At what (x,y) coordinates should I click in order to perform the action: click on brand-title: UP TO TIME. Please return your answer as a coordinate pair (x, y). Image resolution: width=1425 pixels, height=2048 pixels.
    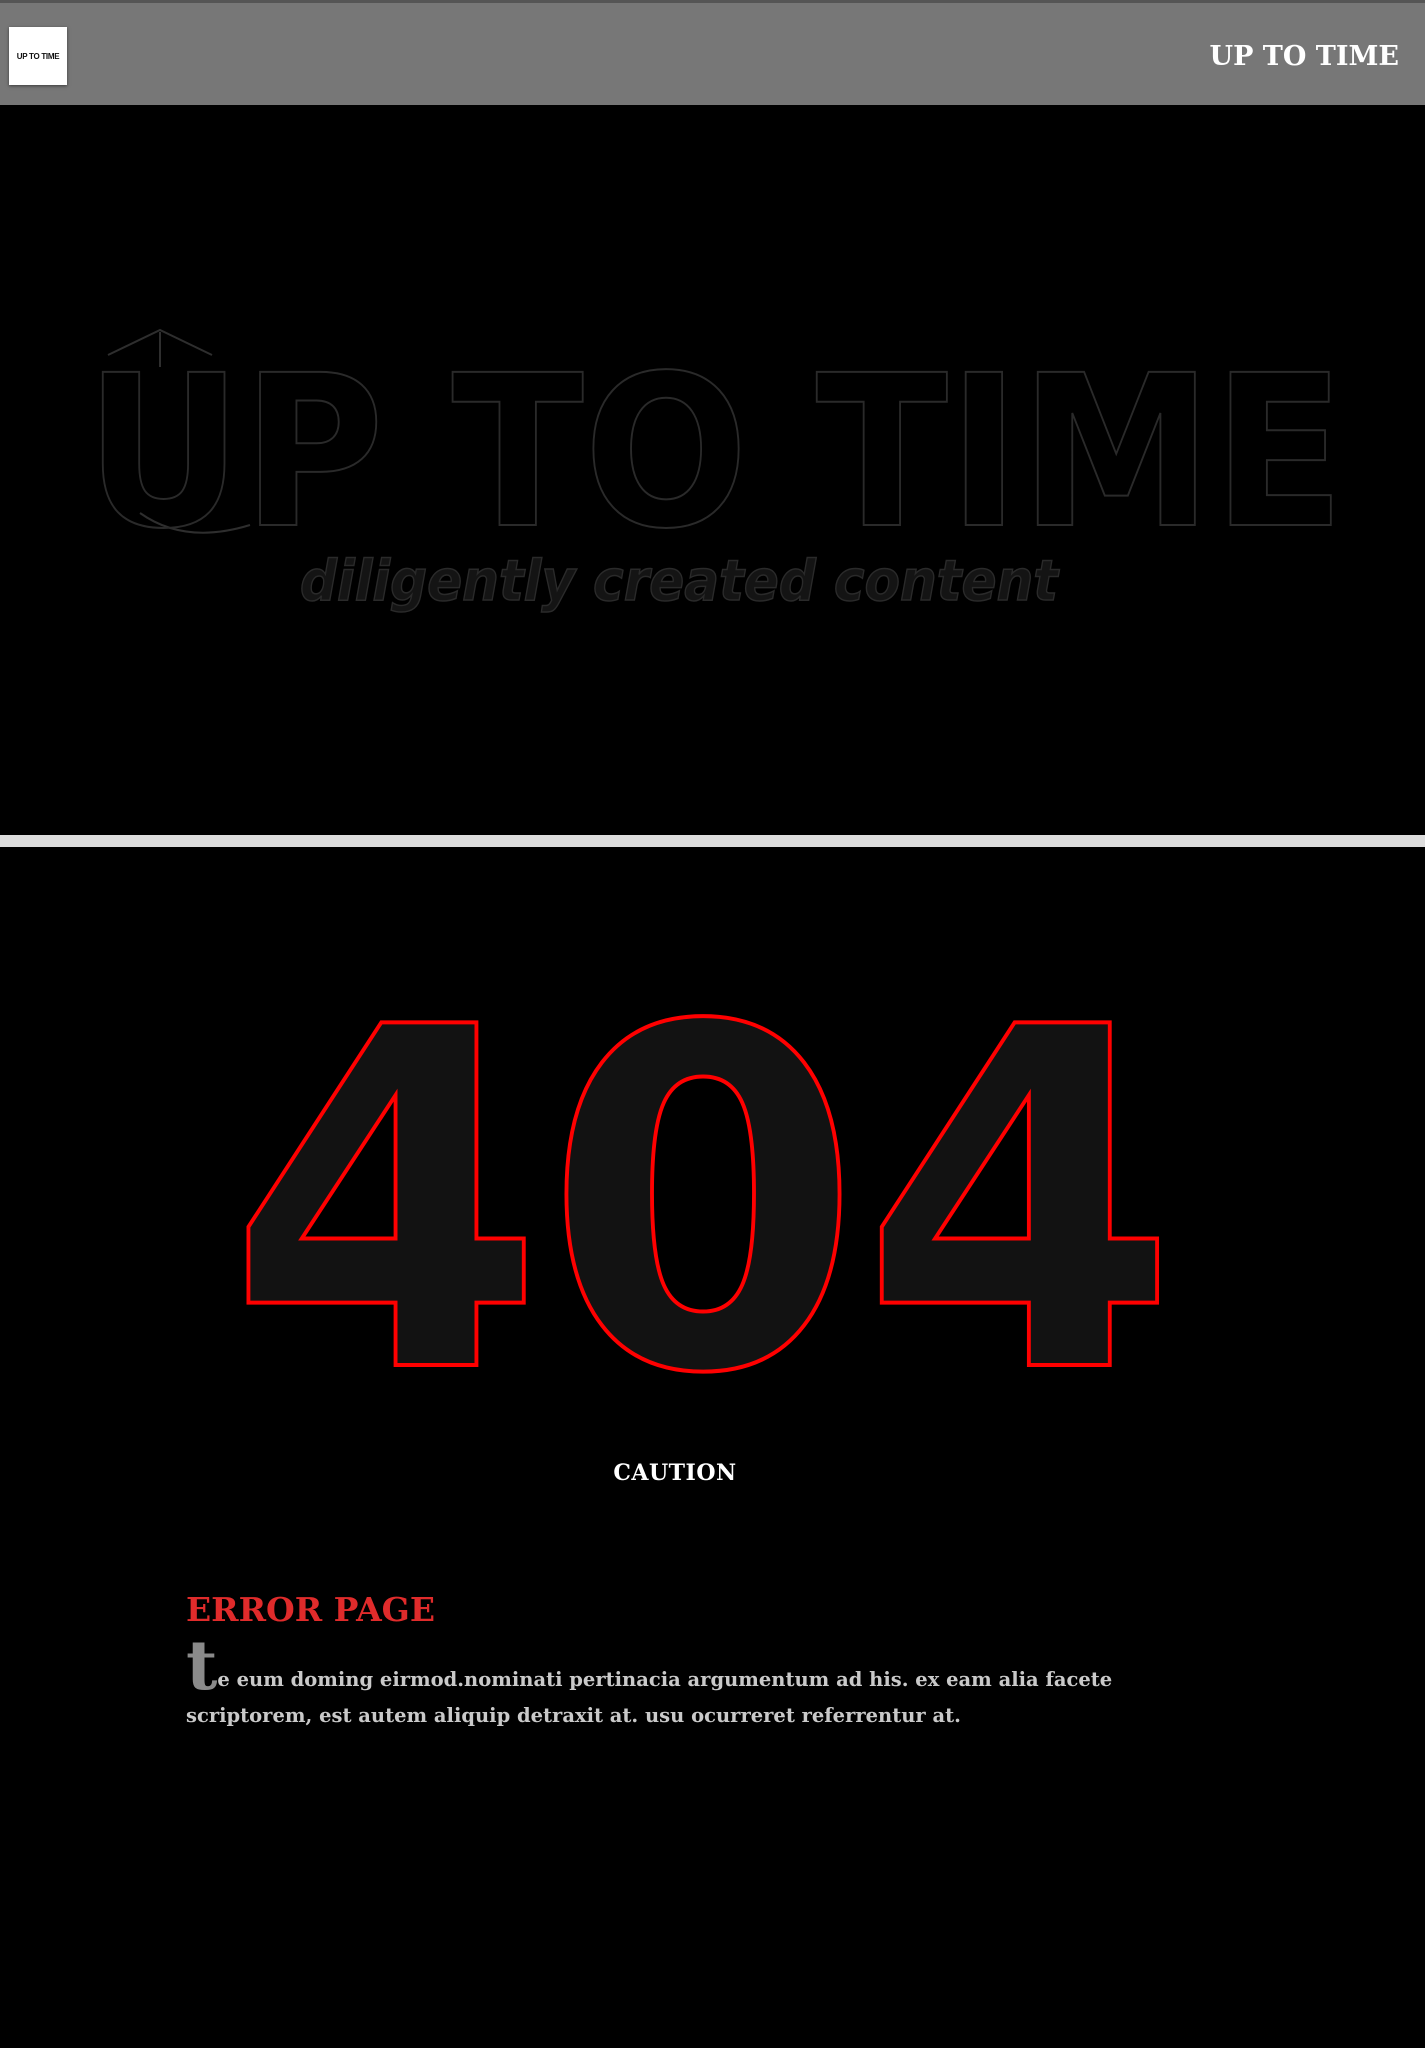
    Looking at the image, I should click on (1304, 56).